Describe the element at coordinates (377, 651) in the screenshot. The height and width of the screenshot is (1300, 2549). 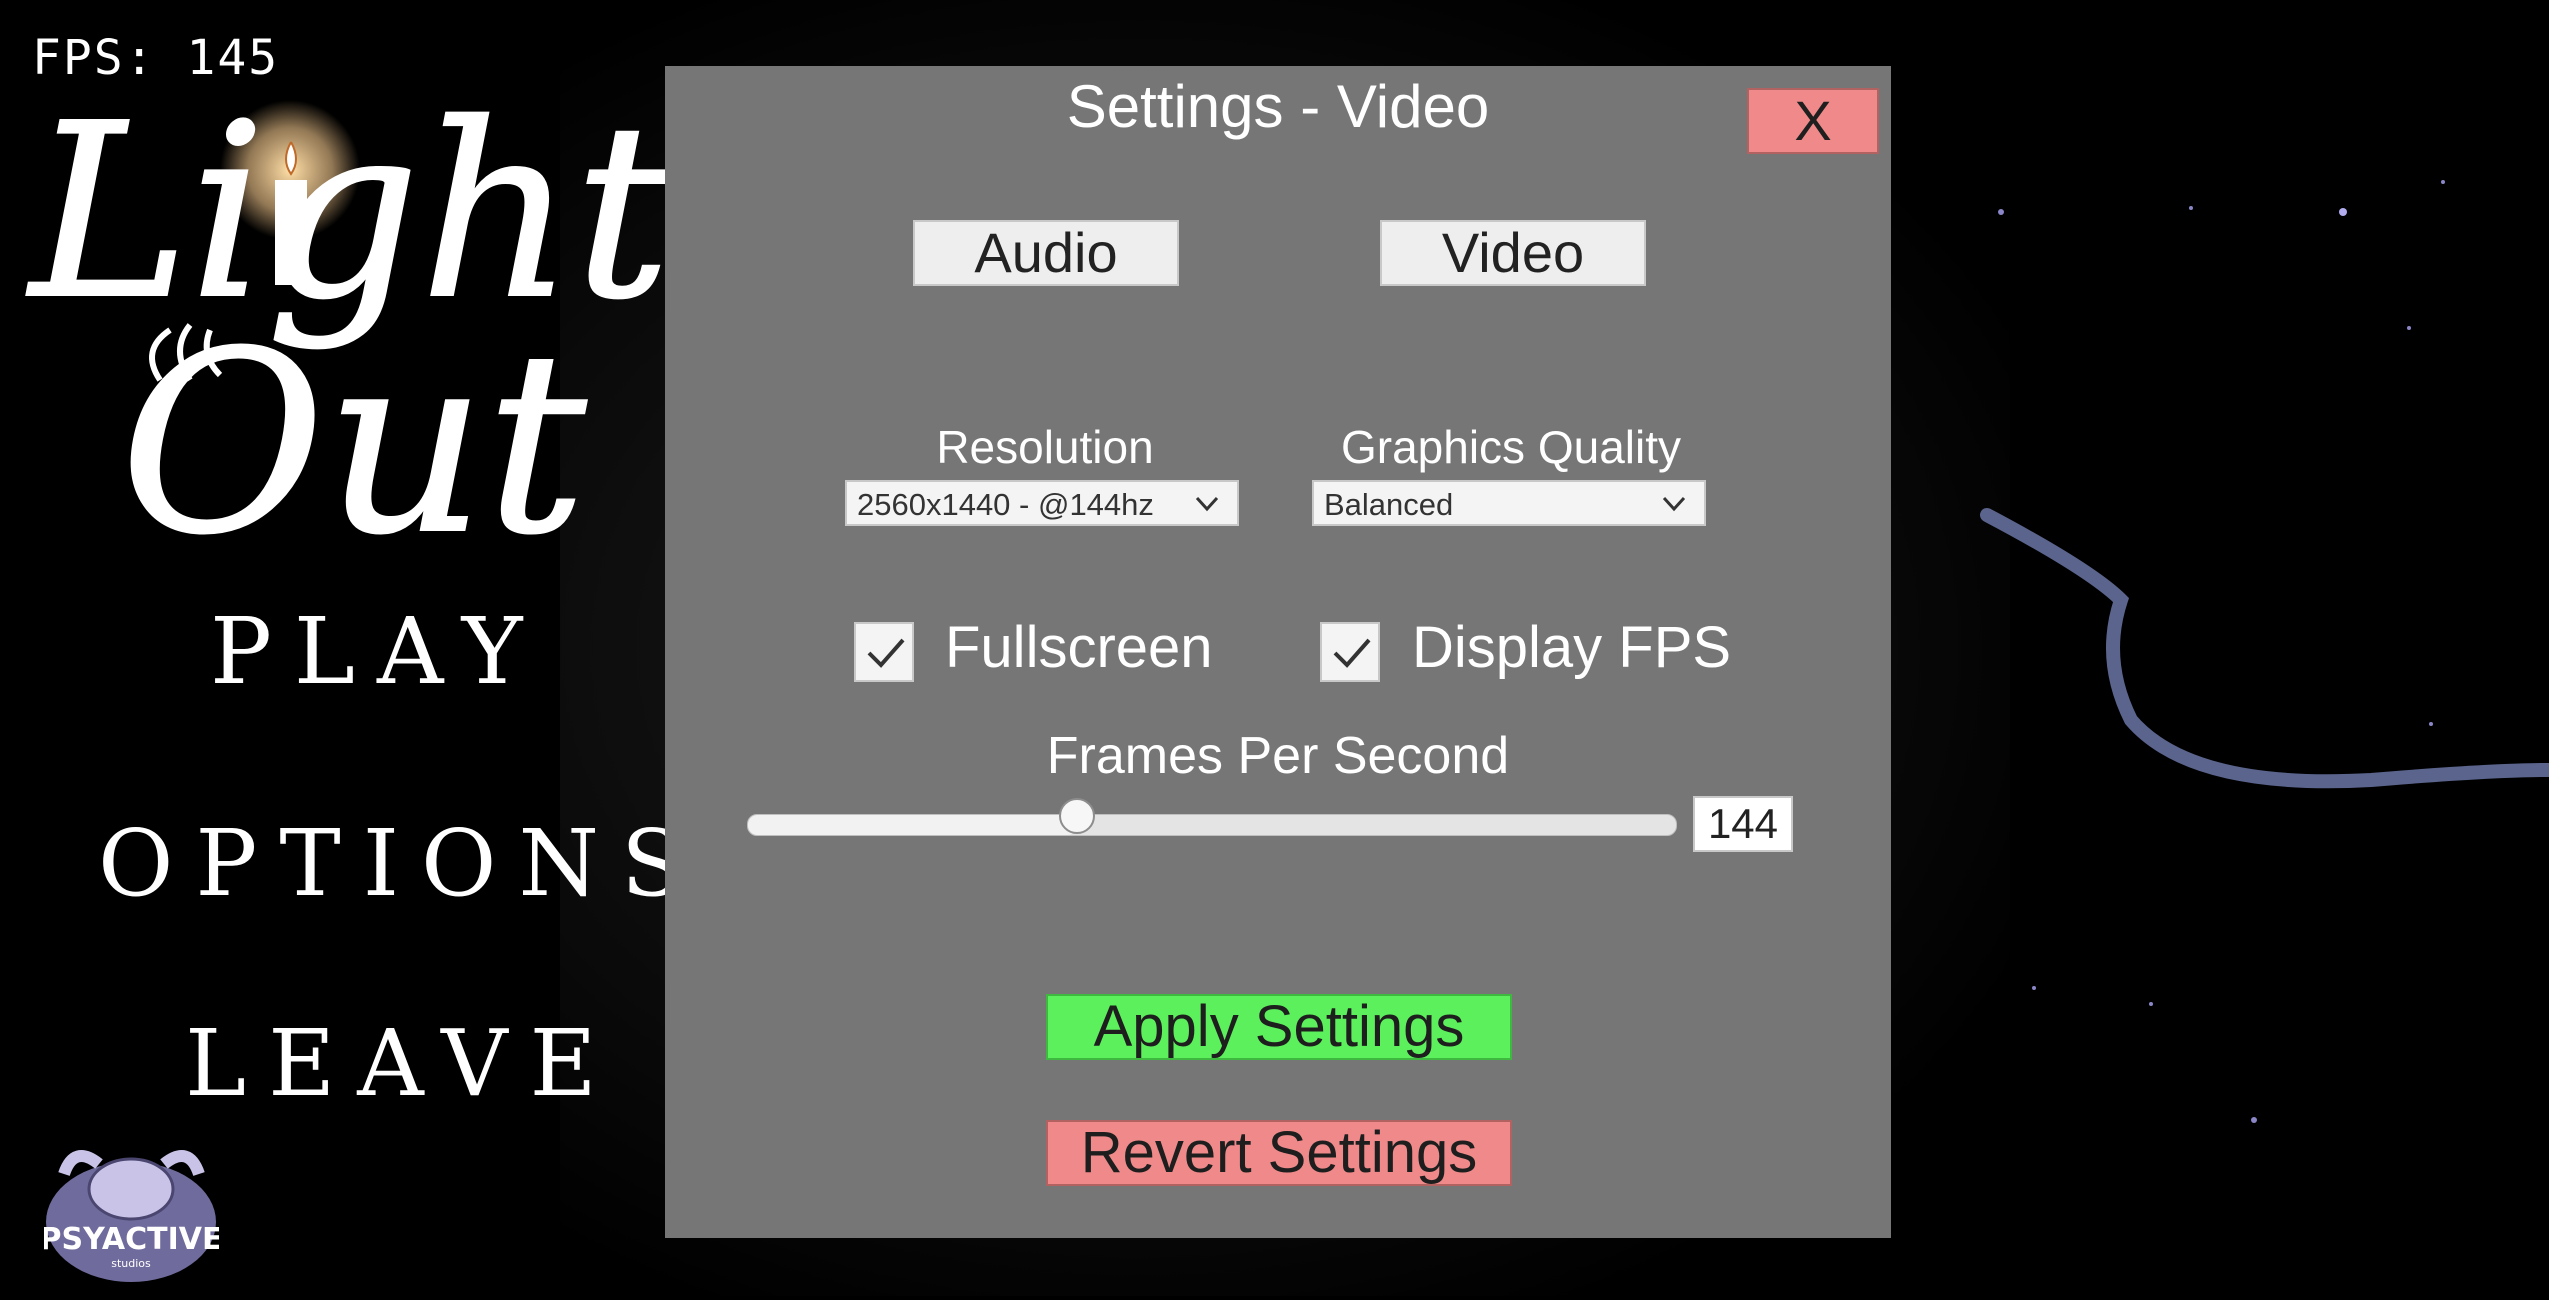
I see `play-button: PLAY` at that location.